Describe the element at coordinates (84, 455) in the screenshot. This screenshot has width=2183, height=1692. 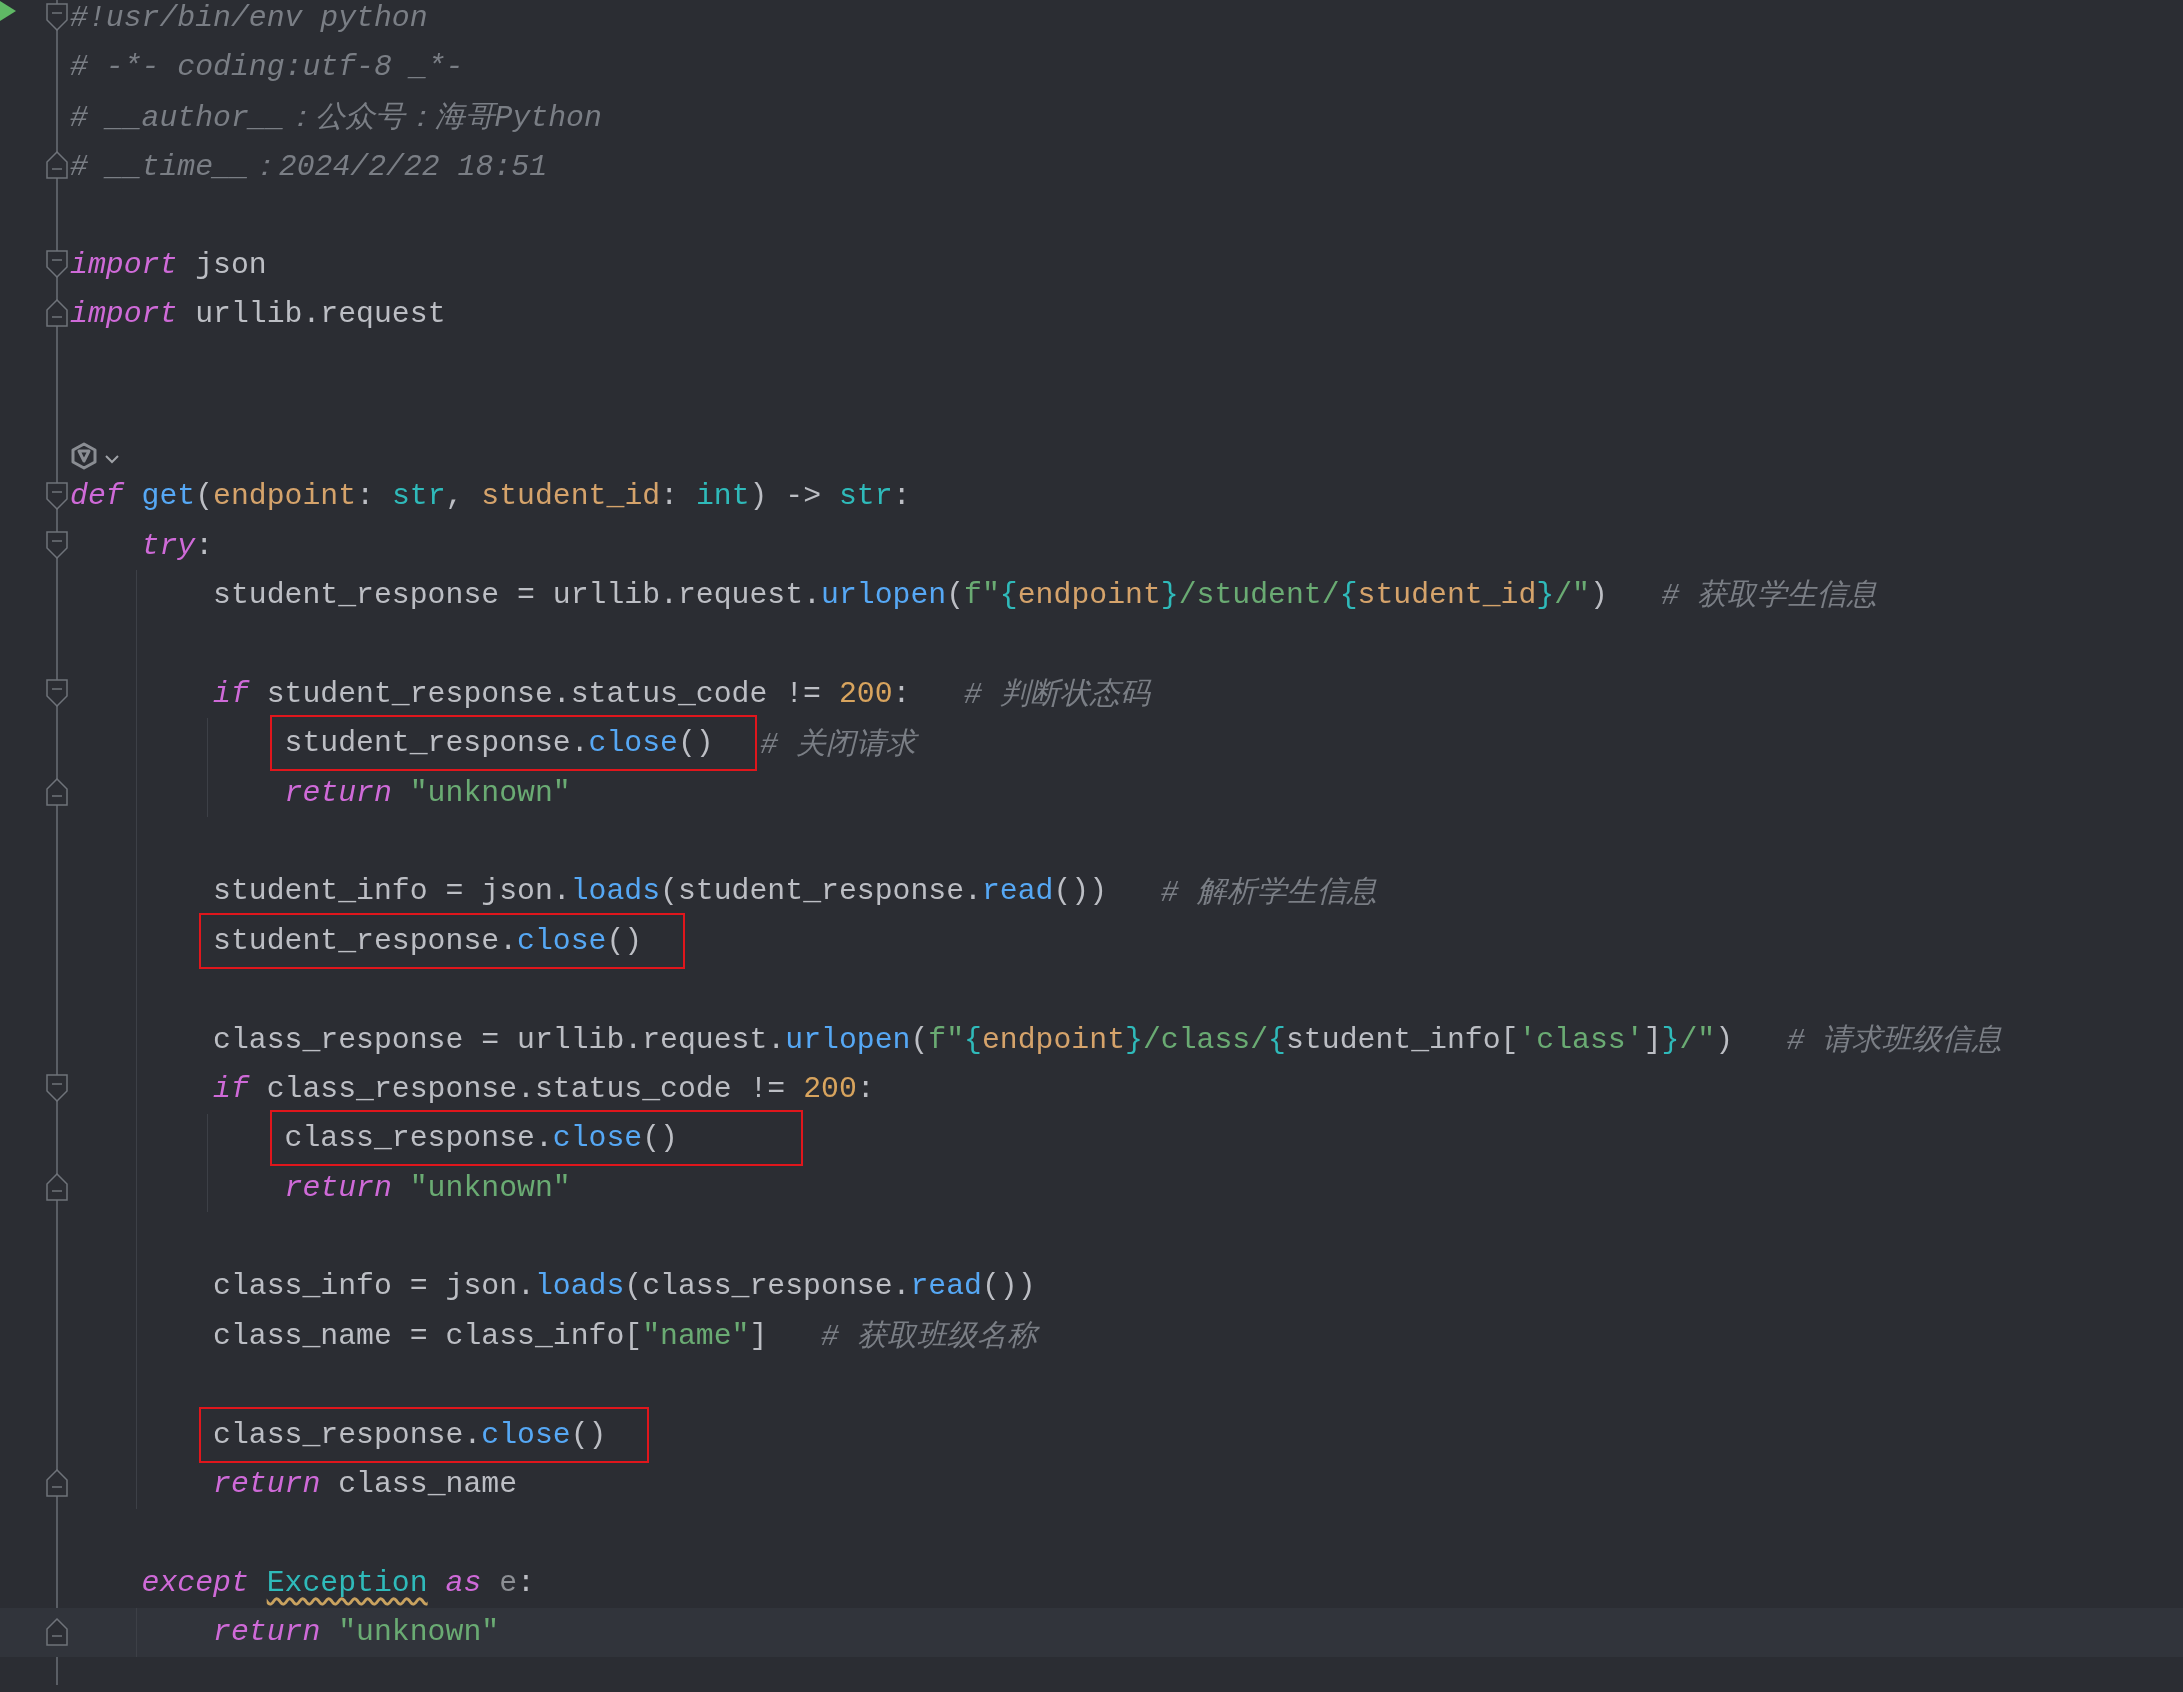
I see `knot-icon` at that location.